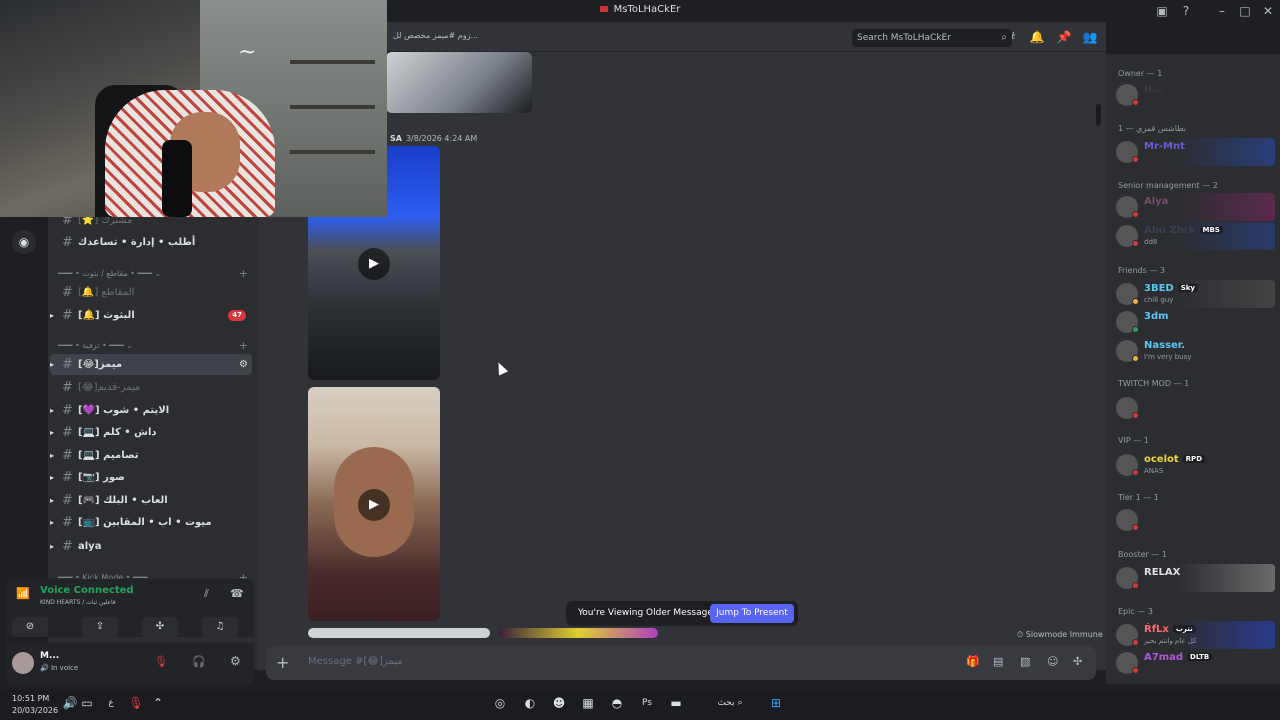 The image size is (1280, 720). I want to click on taskbar-clock: 10:51 PM 20/03/2026, so click(35, 705).